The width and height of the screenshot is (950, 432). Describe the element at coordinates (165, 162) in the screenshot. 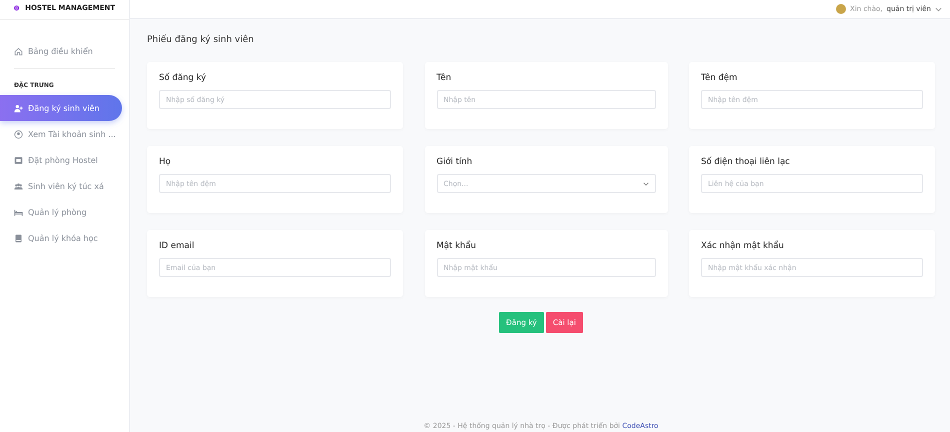

I see `field-label: Họ` at that location.